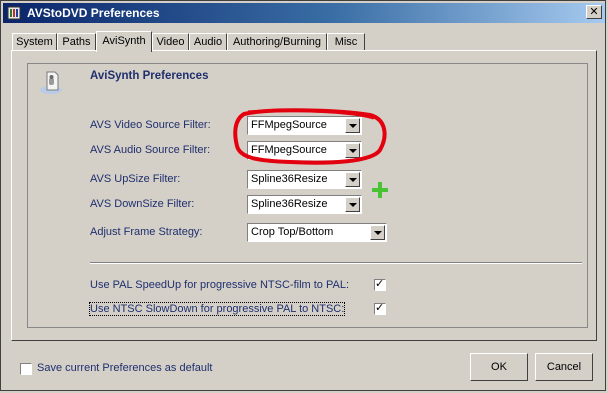  I want to click on tab-audio: Audio, so click(208, 42).